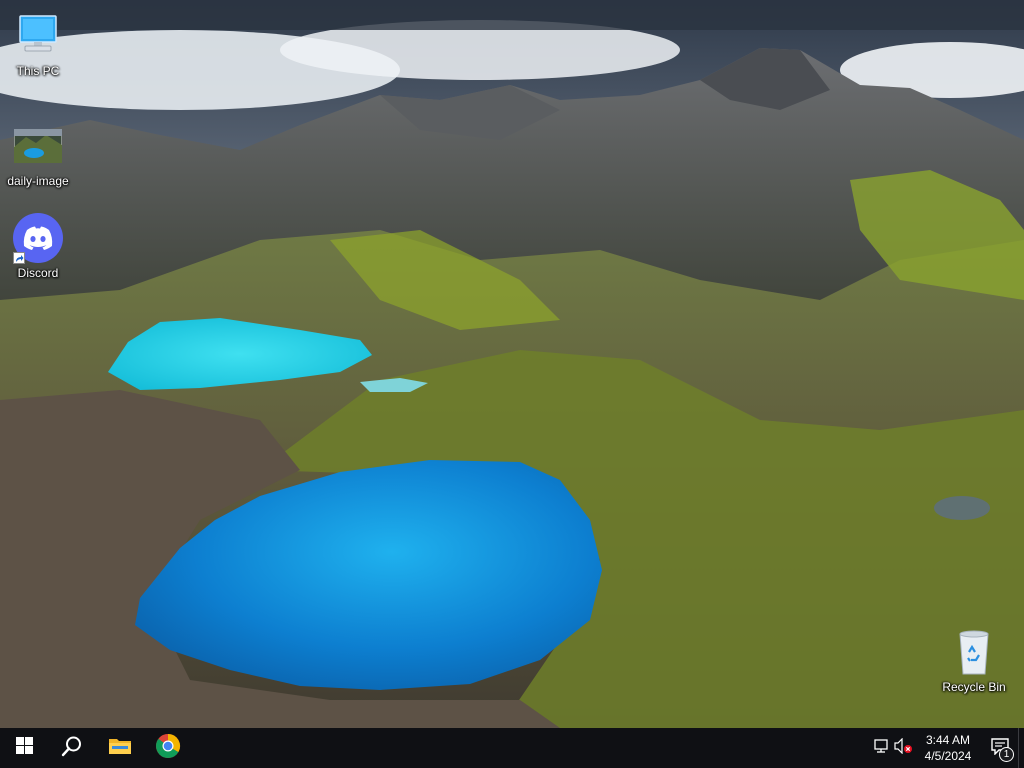 This screenshot has height=768, width=1024. I want to click on desktop-icon-daily-image: daily-image, so click(38, 154).